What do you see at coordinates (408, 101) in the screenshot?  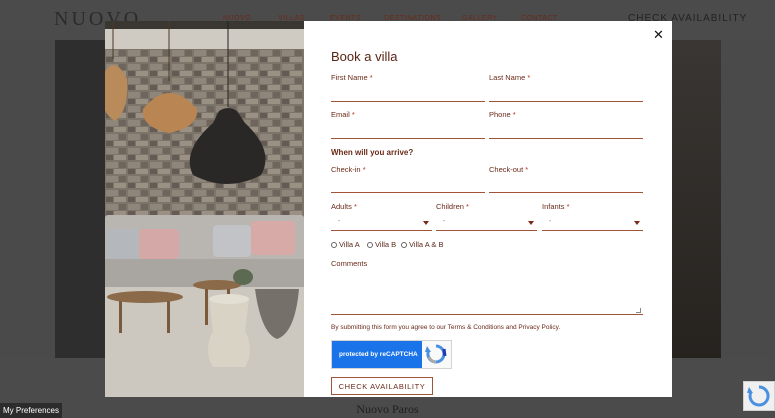 I see `first-name-field` at bounding box center [408, 101].